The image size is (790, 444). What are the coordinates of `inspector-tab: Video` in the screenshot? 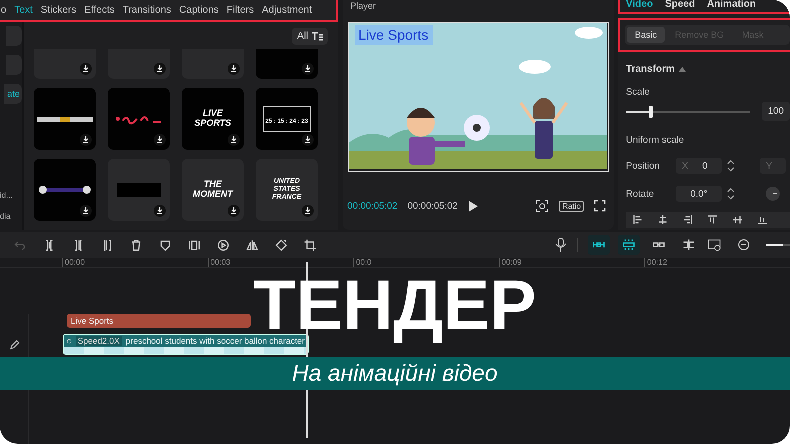 It's located at (640, 5).